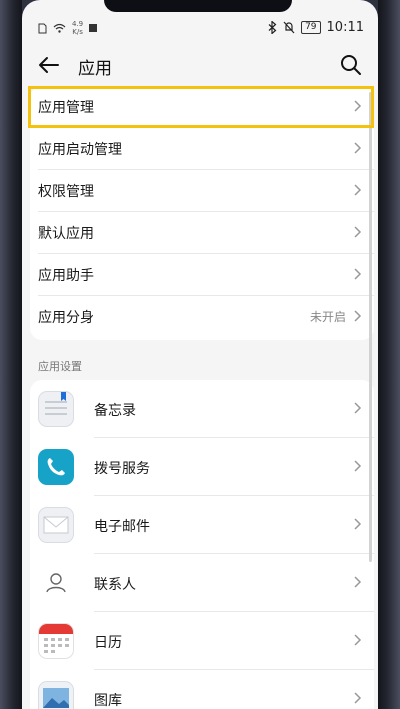  What do you see at coordinates (68, 28) in the screenshot?
I see `status-left: 4.9 K/s` at bounding box center [68, 28].